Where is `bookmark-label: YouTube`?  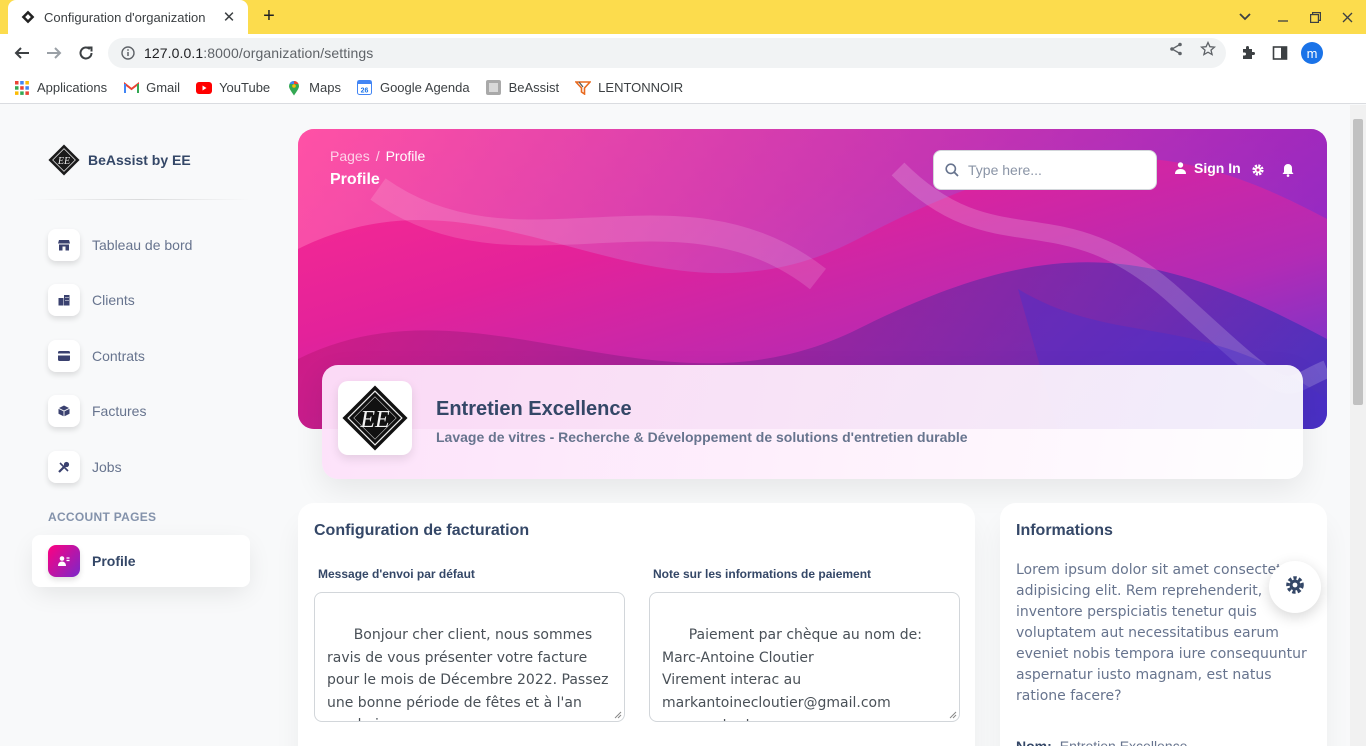
bookmark-label: YouTube is located at coordinates (245, 87).